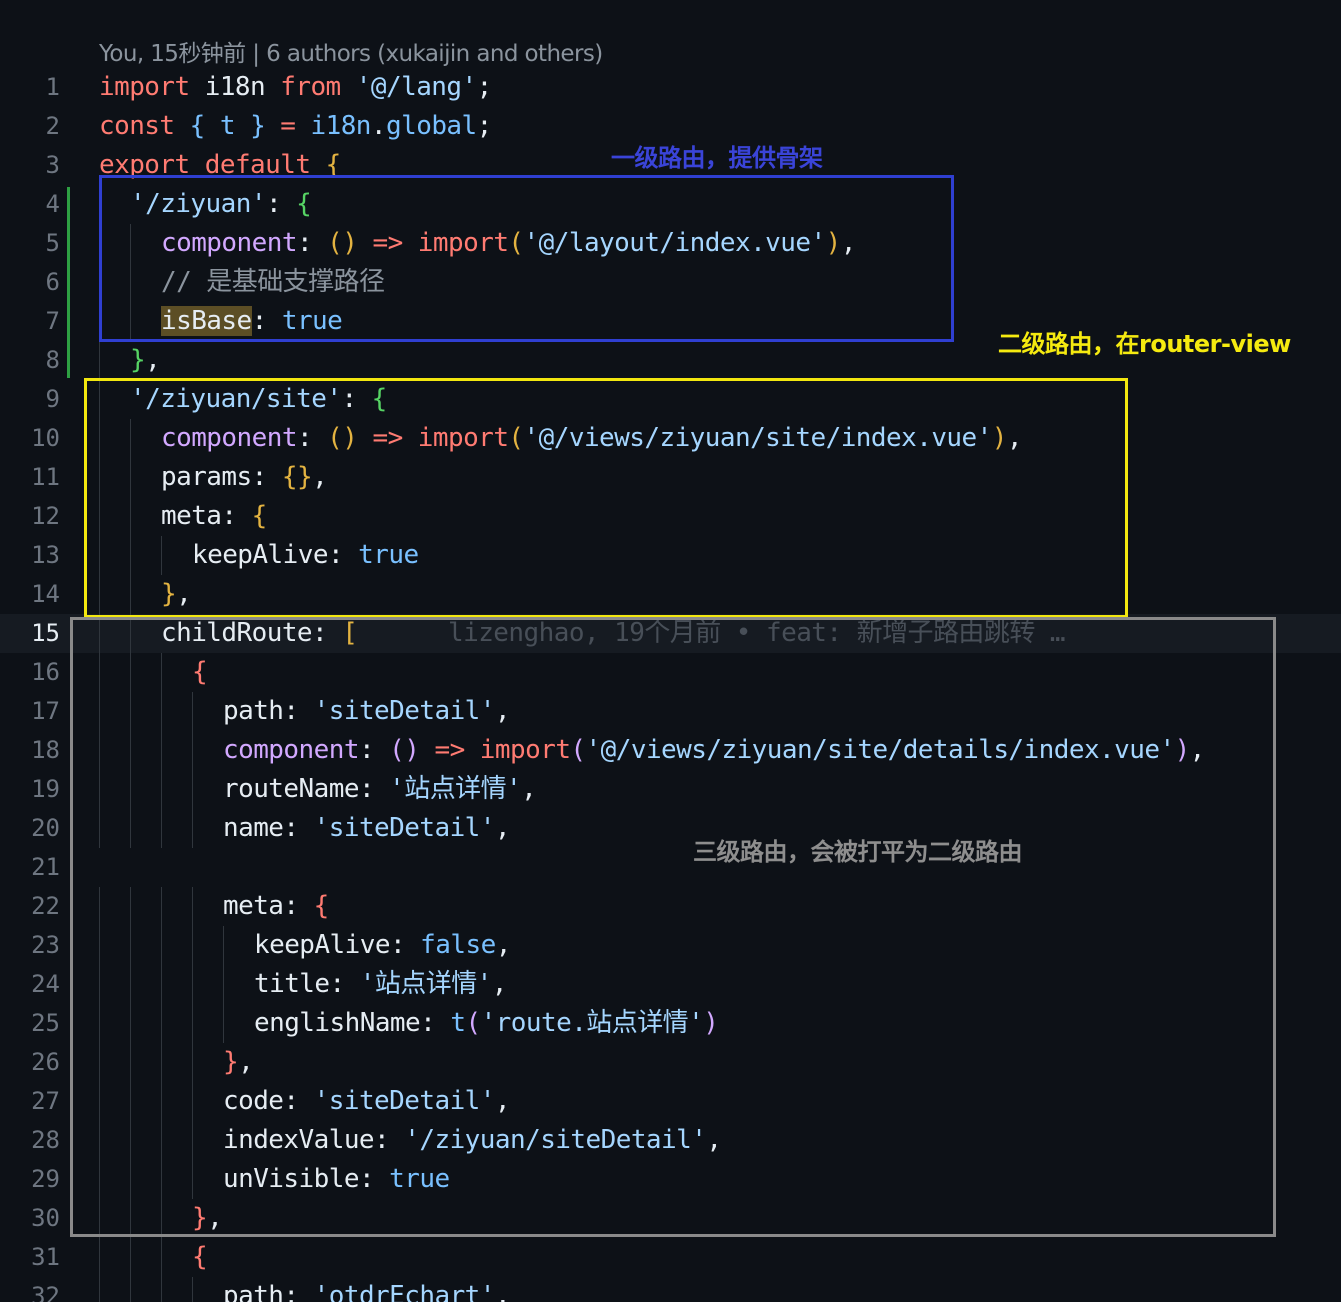 The image size is (1341, 1302). I want to click on code-line: 32 path: 'otdrEchart',, so click(670, 1289).